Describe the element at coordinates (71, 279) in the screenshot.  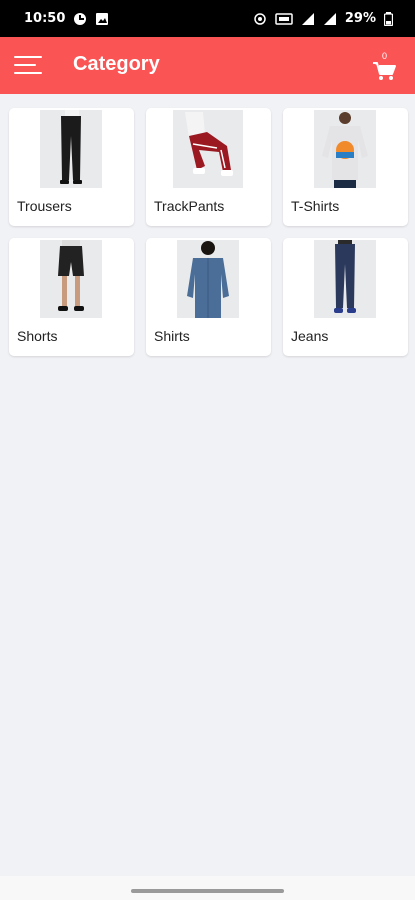
I see `shorts-photo` at that location.